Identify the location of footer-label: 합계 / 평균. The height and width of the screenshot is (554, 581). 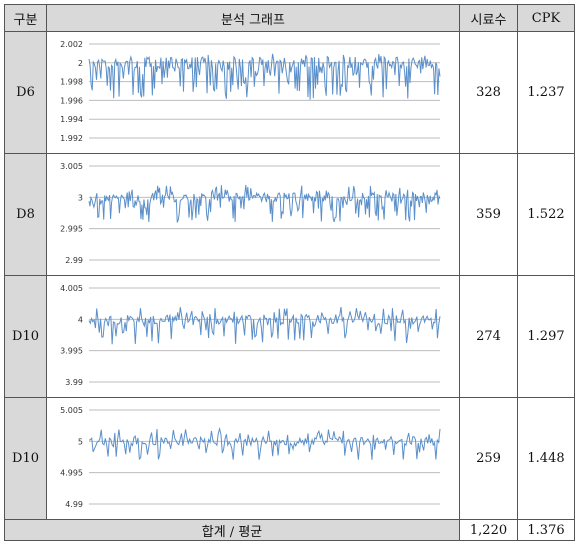
(232, 530).